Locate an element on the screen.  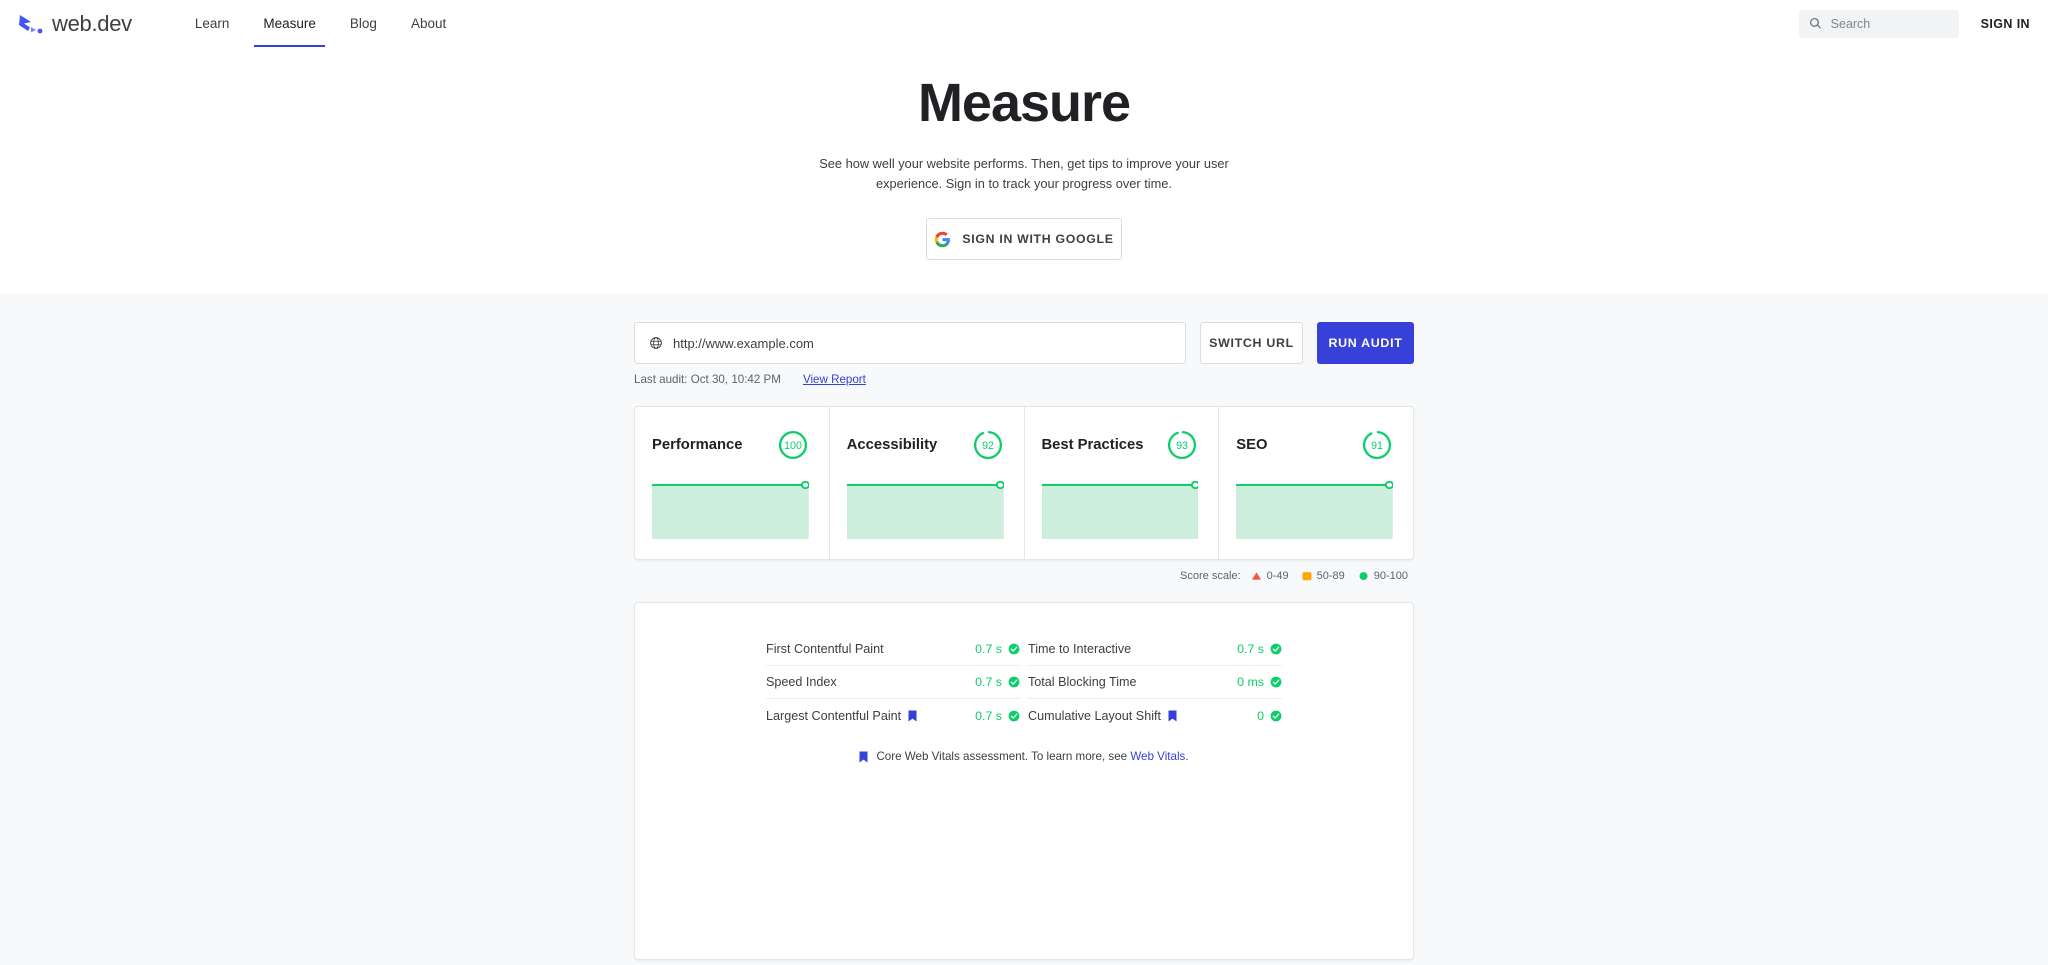
score-value: 92 is located at coordinates (988, 446).